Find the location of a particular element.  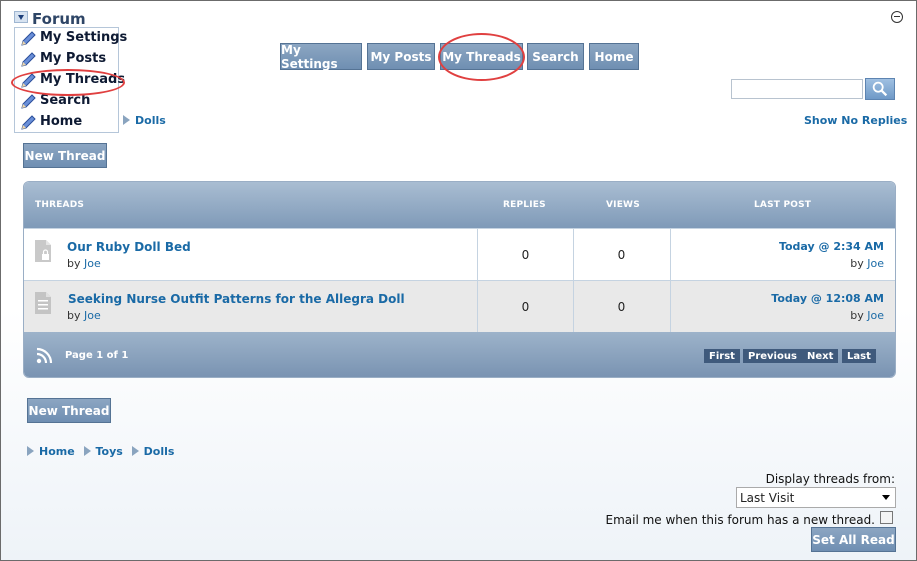

breadcrumb-bottom: Home Toys Dolls is located at coordinates (100, 451).